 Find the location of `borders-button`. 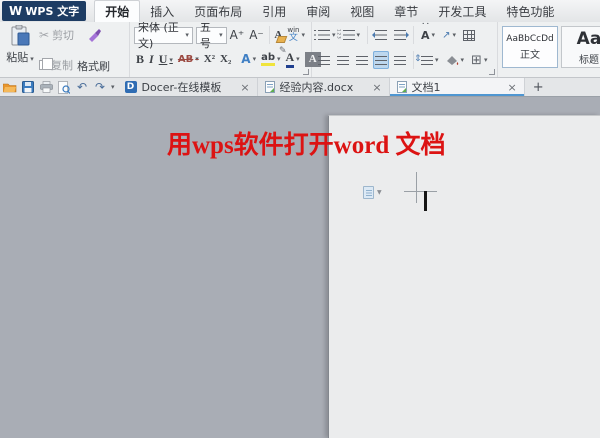

borders-button is located at coordinates (479, 60).